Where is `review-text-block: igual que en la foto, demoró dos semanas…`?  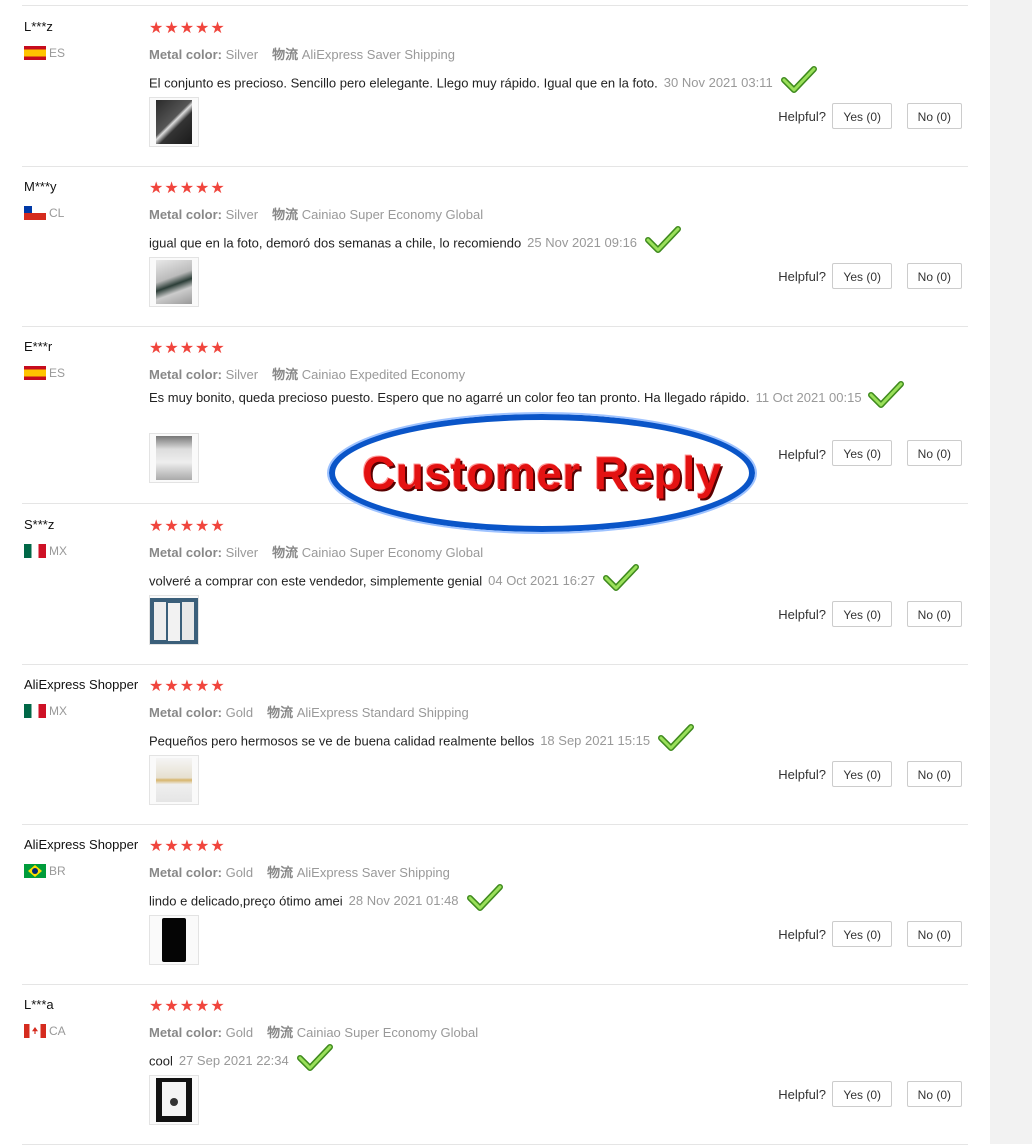
review-text-block: igual que en la foto, demoró dos semanas… is located at coordinates (509, 242).